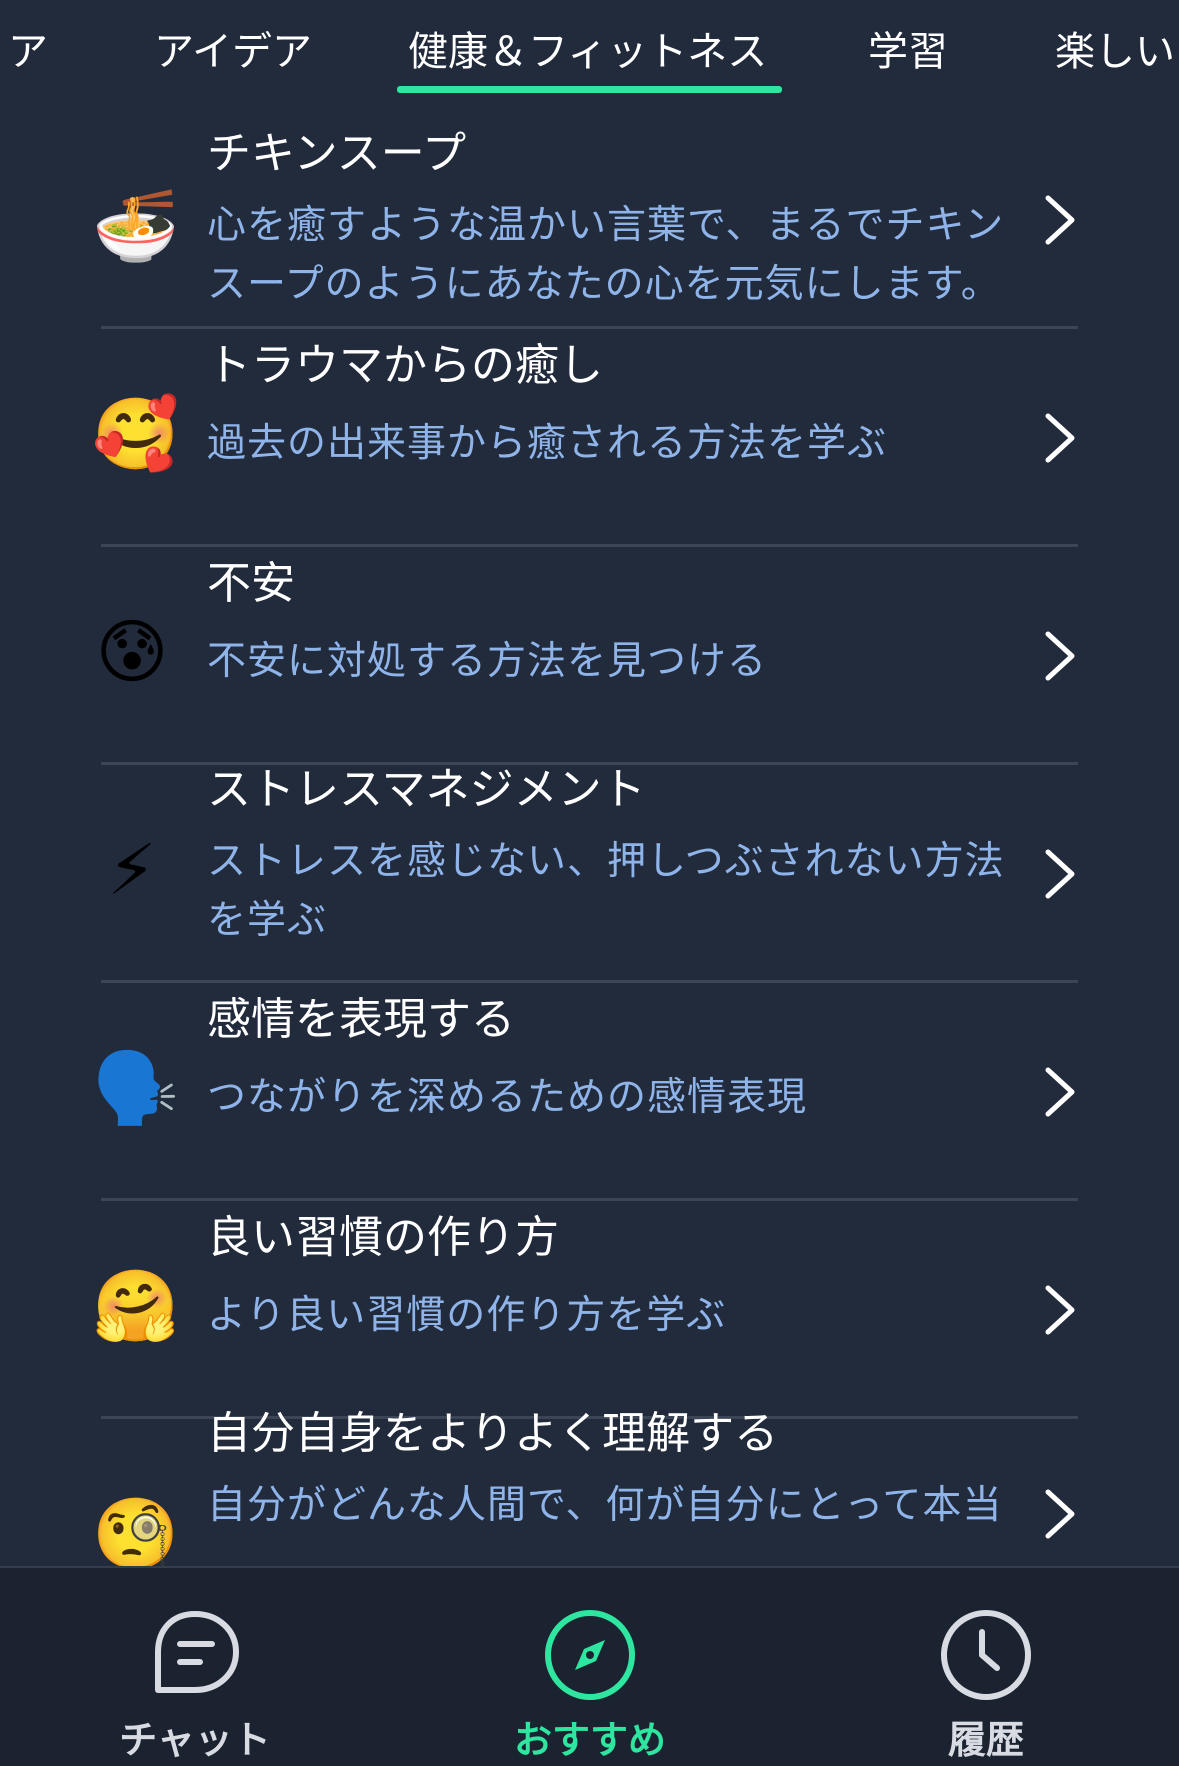  Describe the element at coordinates (337, 153) in the screenshot. I see `list-item-title: チキンスープ` at that location.